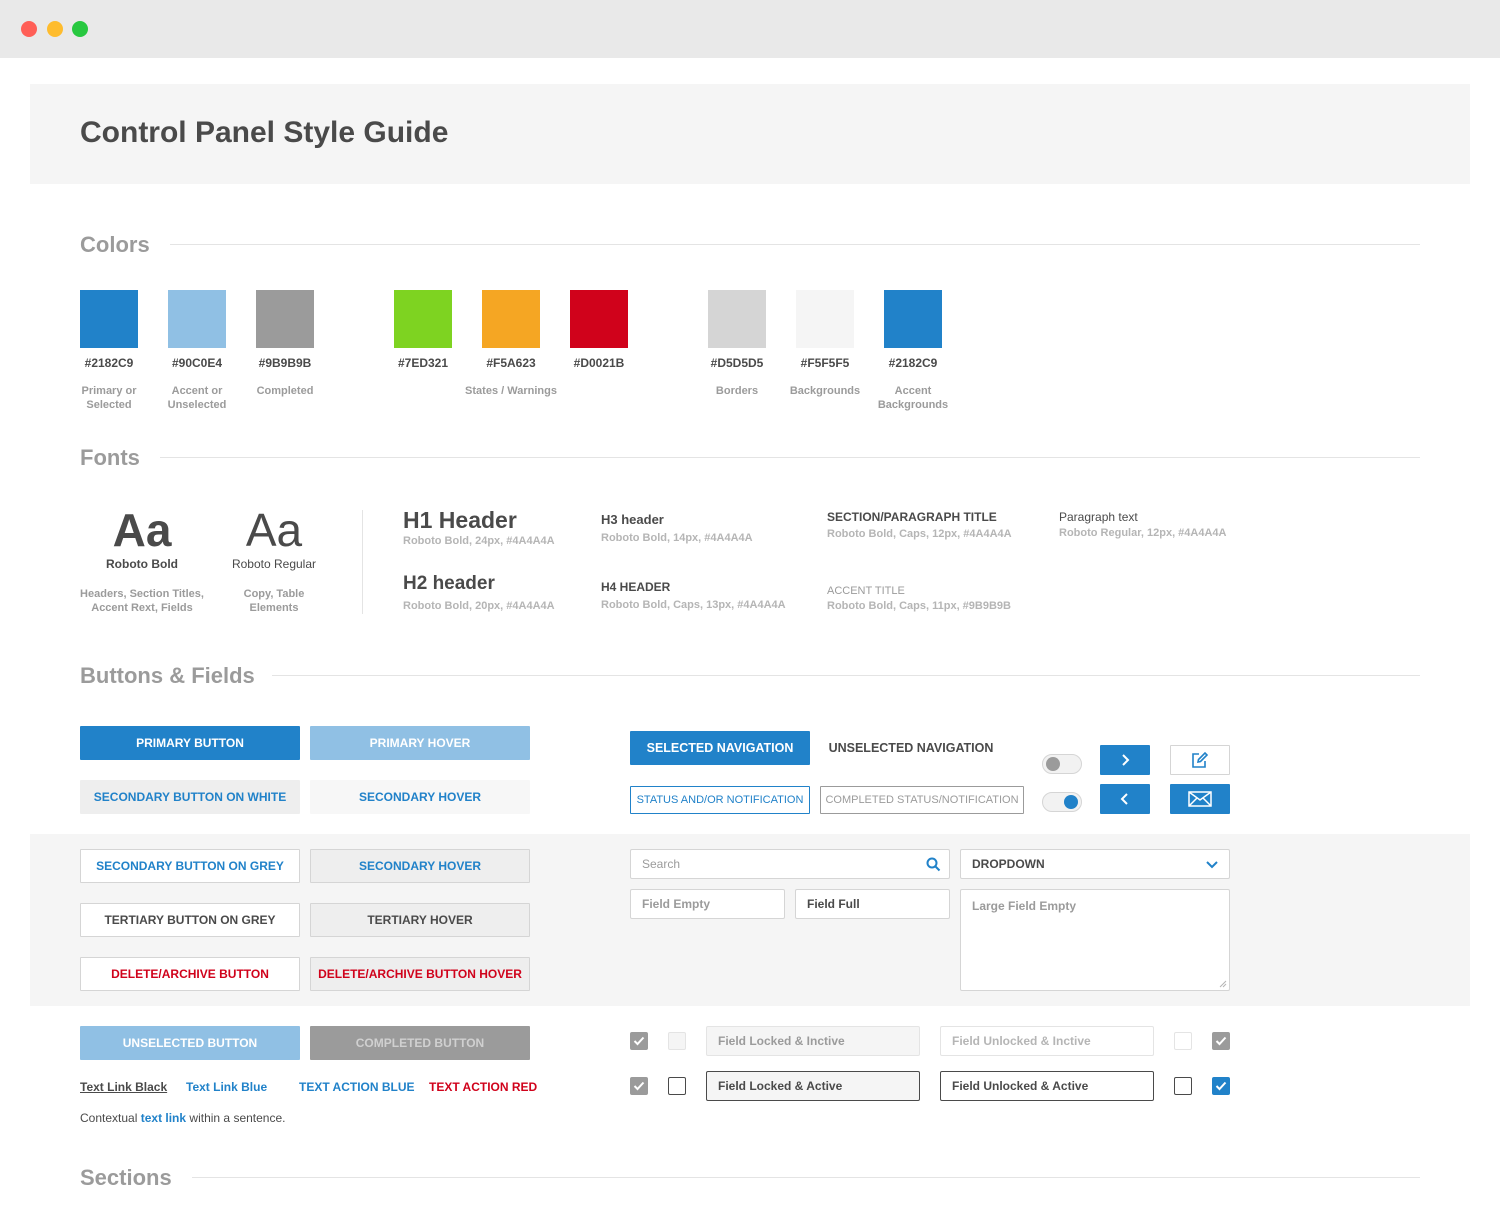 The width and height of the screenshot is (1500, 1205). What do you see at coordinates (110, 457) in the screenshot?
I see `section-title-fonts: Fonts` at bounding box center [110, 457].